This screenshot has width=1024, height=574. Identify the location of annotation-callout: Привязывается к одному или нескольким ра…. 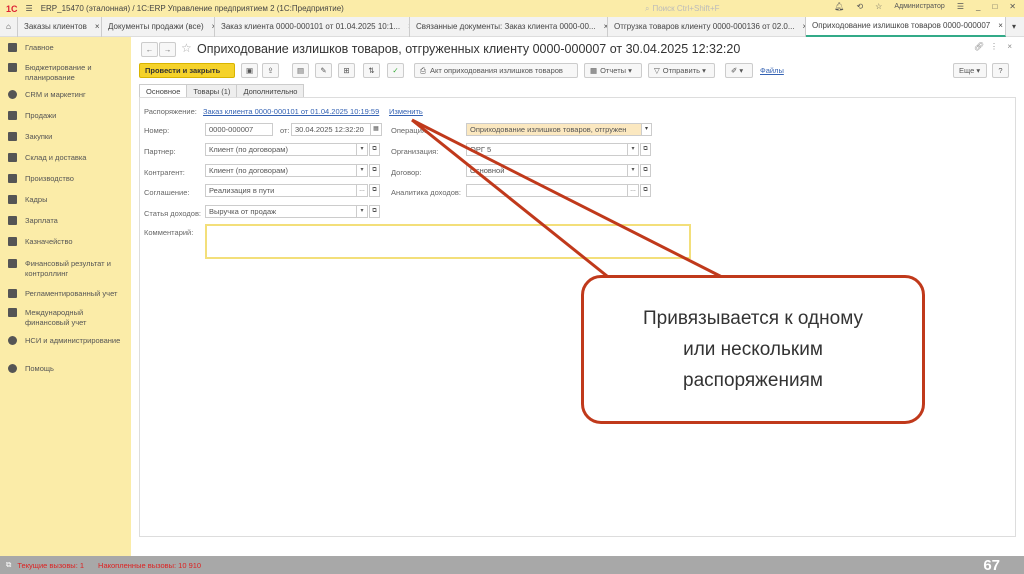
(753, 349).